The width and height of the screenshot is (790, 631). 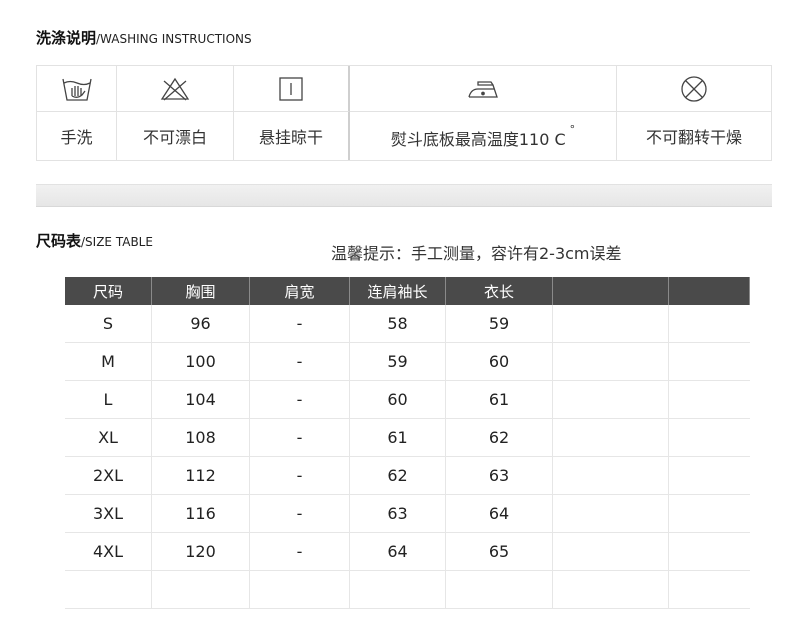 I want to click on washing-title-cn: 洗涤说明, so click(x=66, y=38).